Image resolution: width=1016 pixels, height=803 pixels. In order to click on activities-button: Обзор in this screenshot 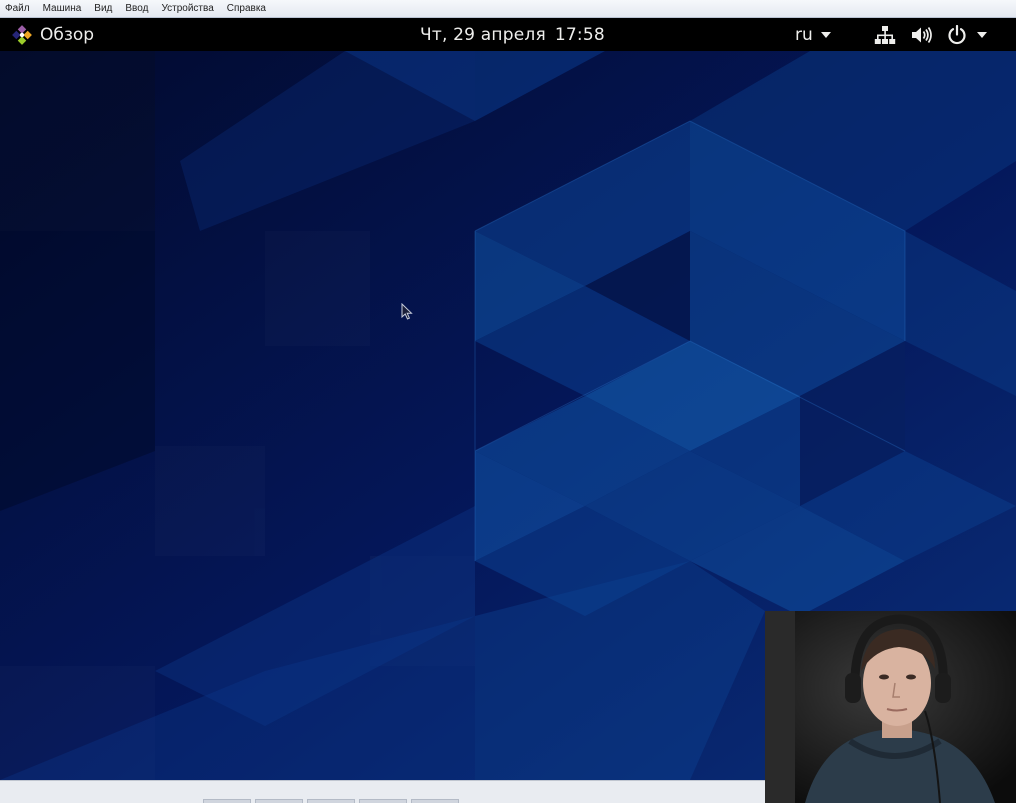, I will do `click(53, 34)`.